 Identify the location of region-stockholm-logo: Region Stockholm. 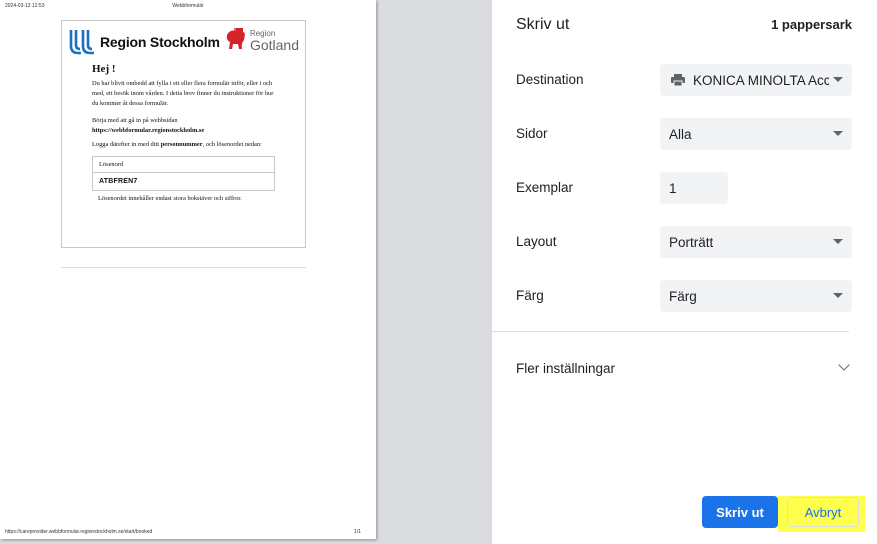
(143, 42).